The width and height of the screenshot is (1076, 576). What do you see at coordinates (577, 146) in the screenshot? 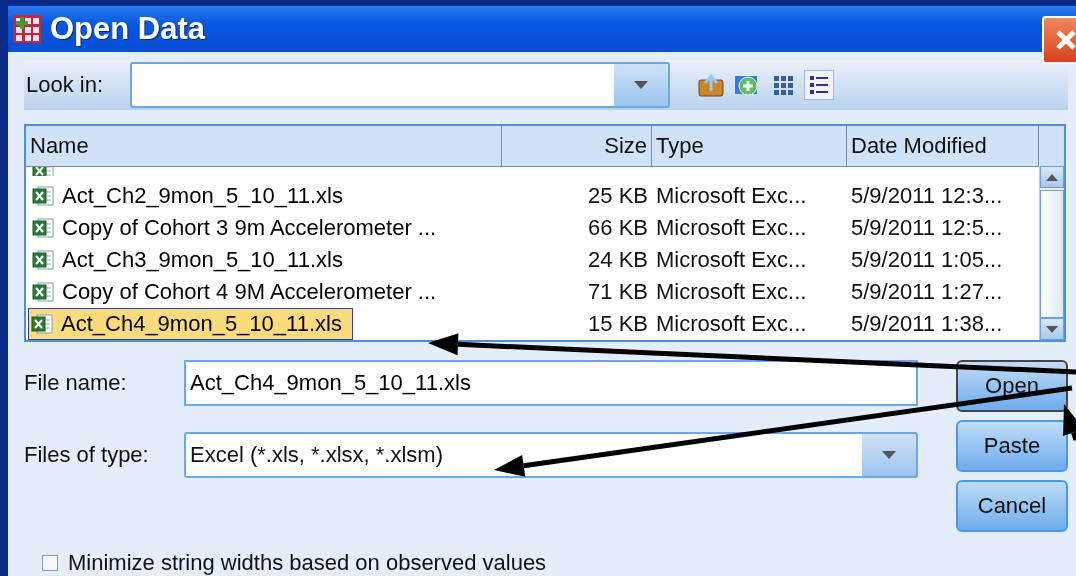
I see `column-header: Size` at bounding box center [577, 146].